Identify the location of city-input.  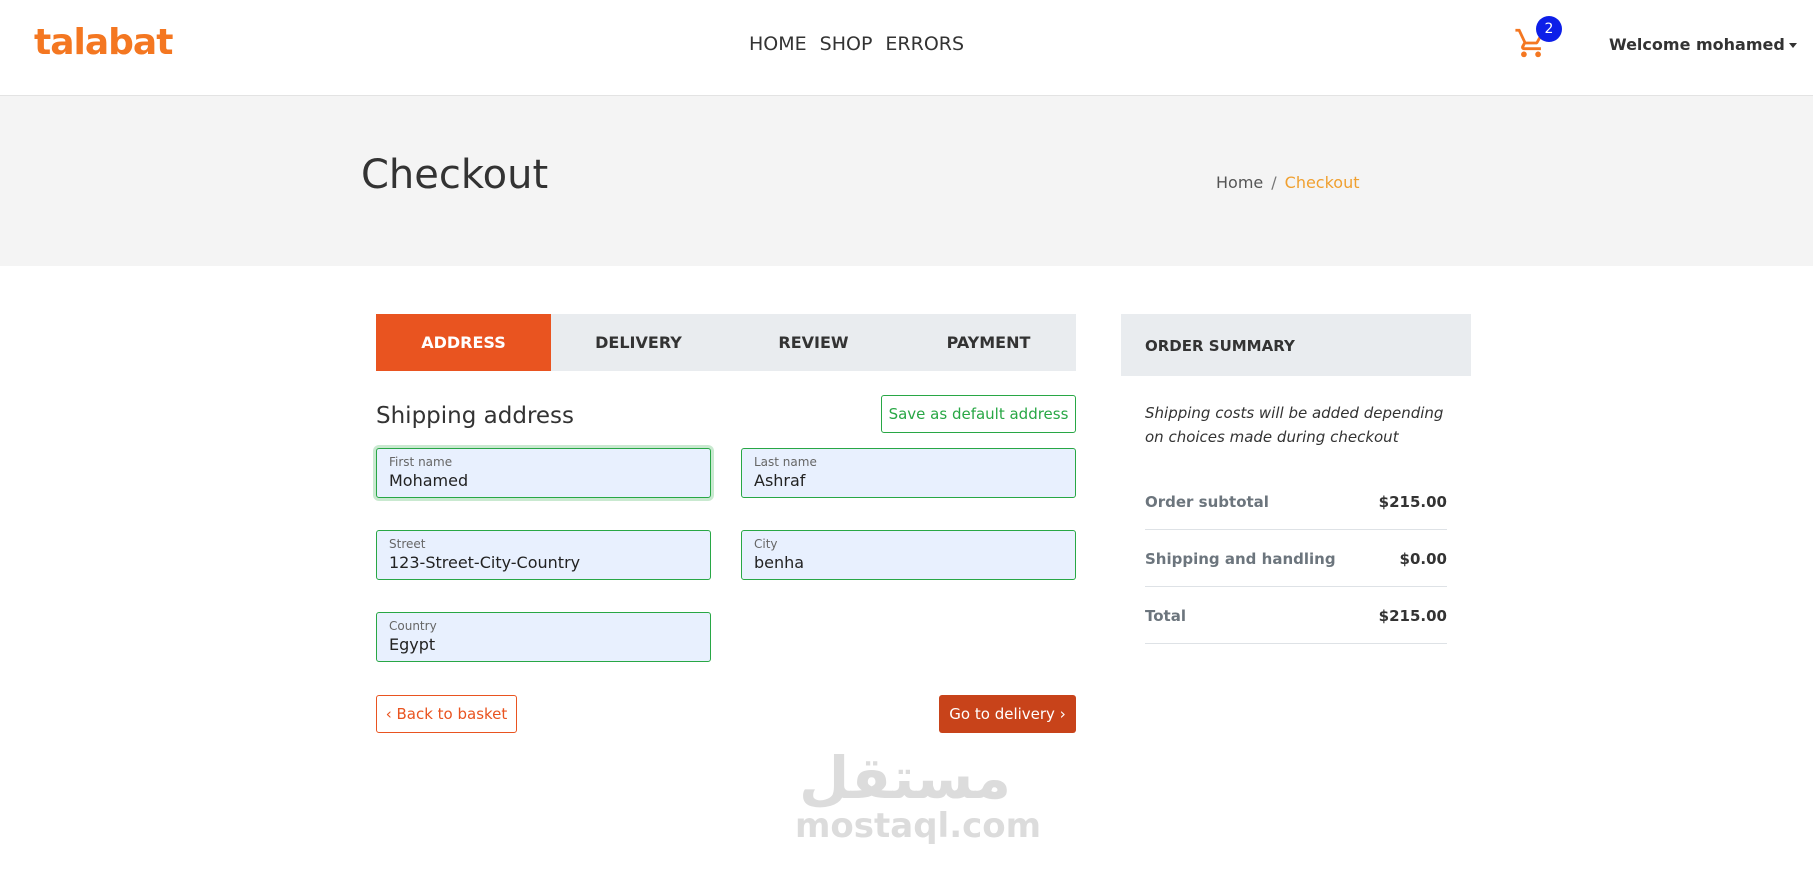
(904, 562).